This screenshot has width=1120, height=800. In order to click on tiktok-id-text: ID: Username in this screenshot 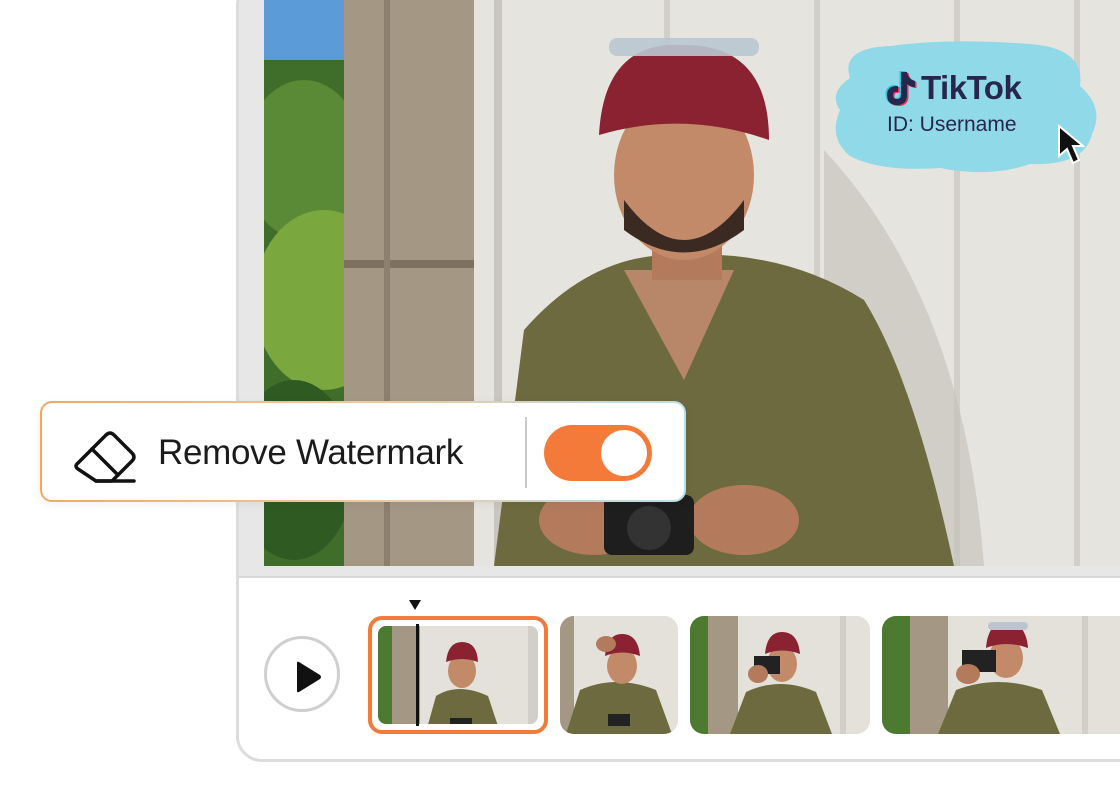, I will do `click(952, 124)`.